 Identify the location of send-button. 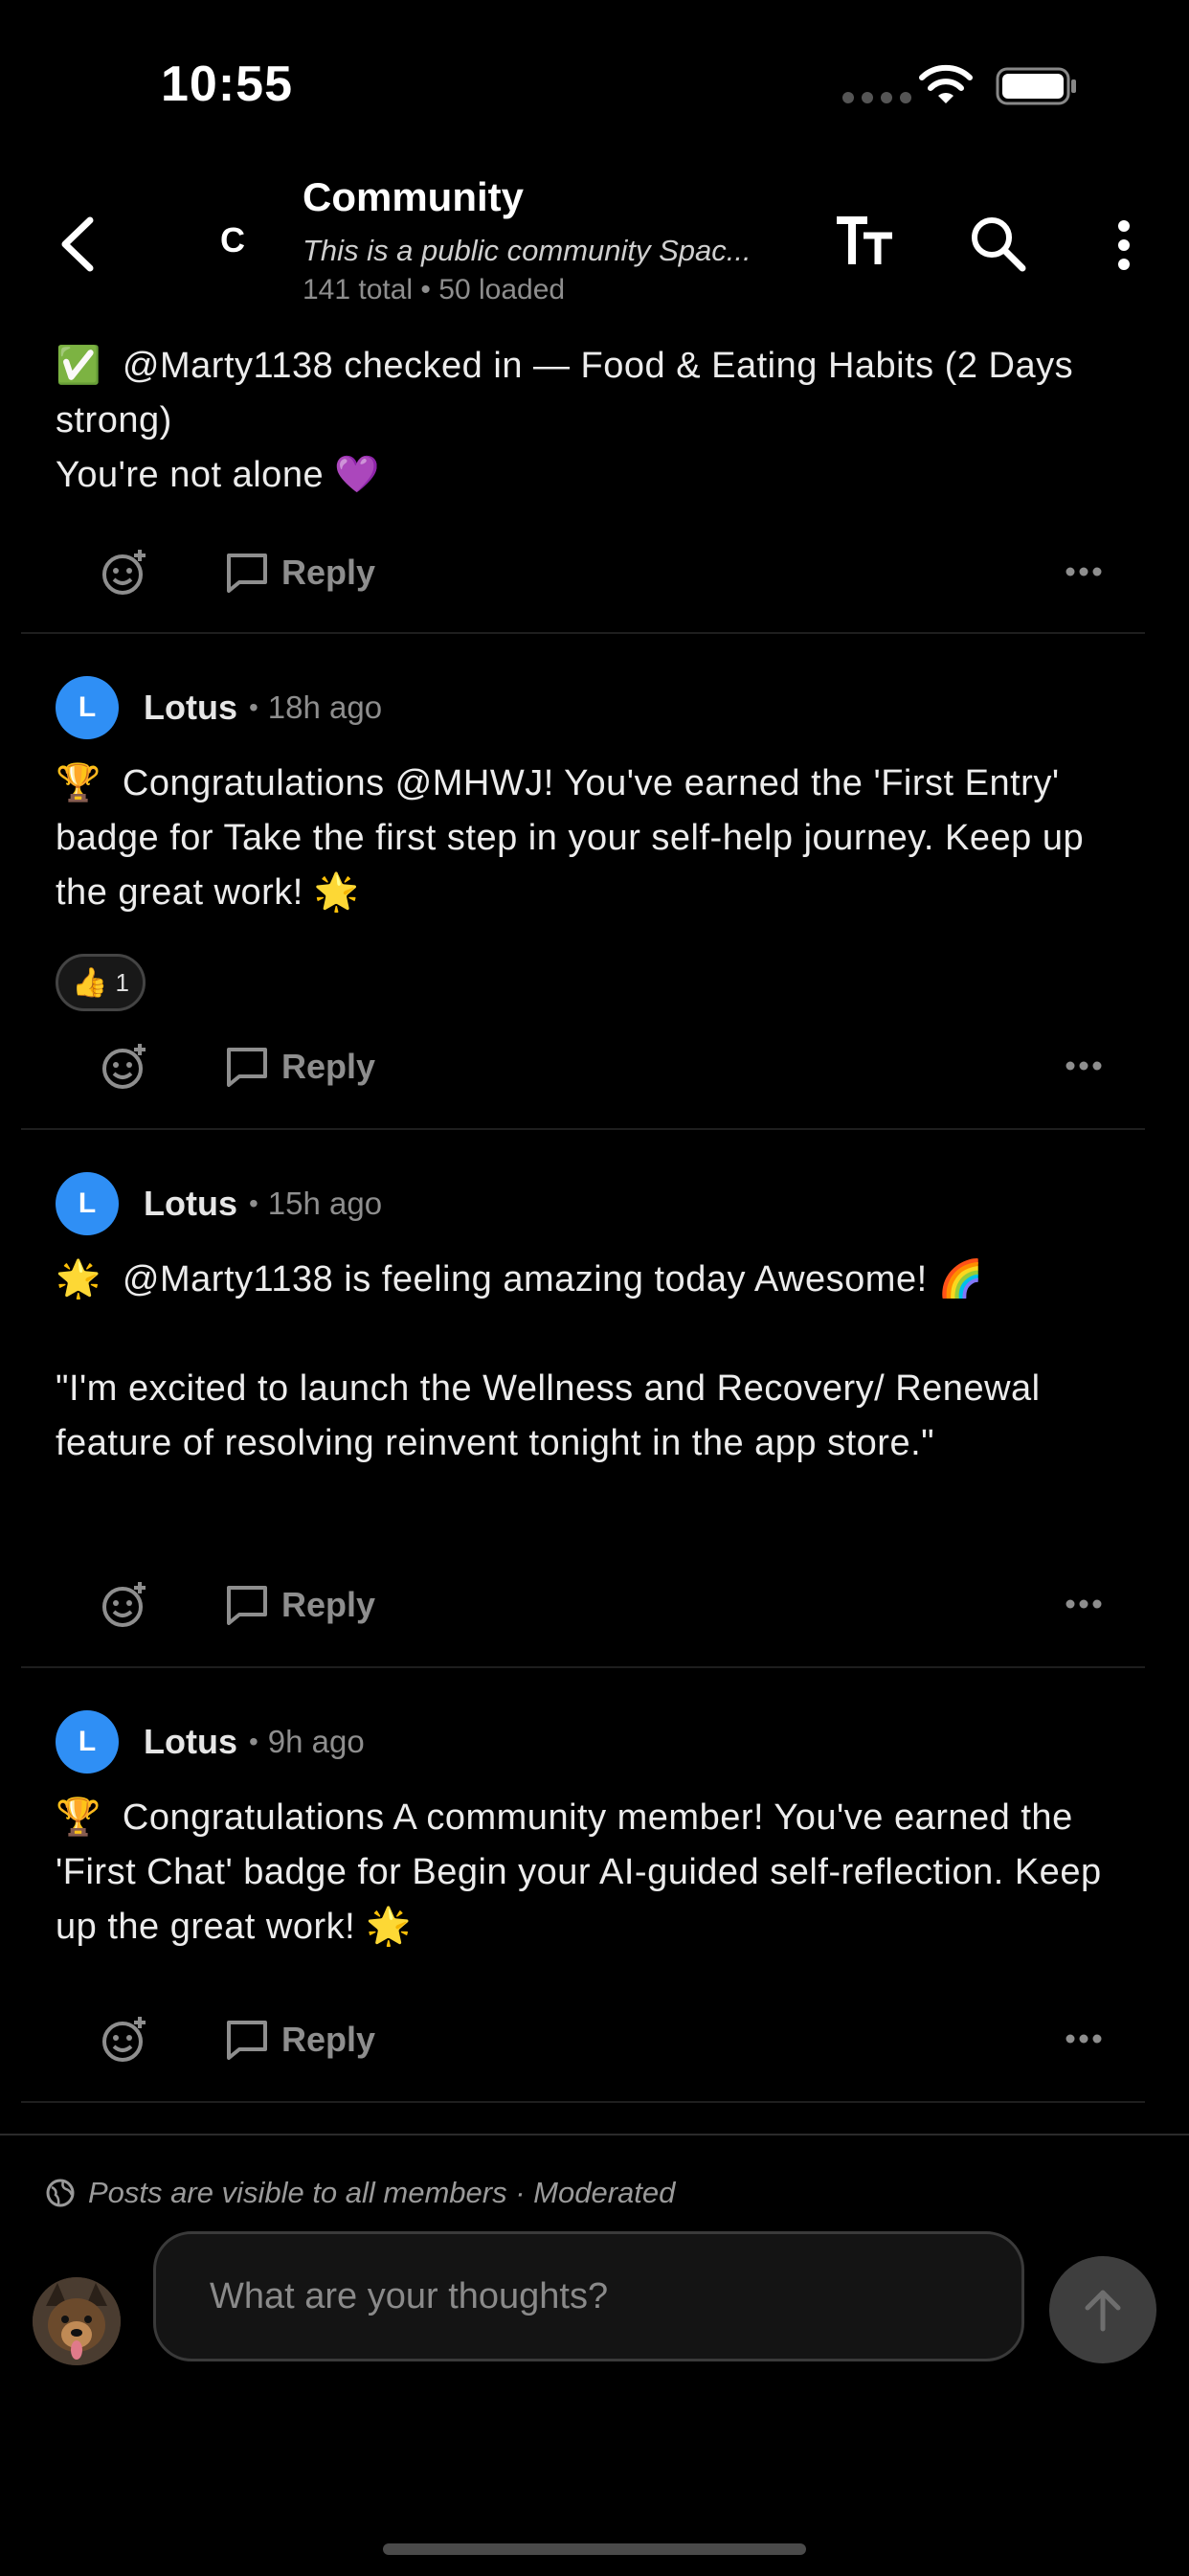
(1102, 2309).